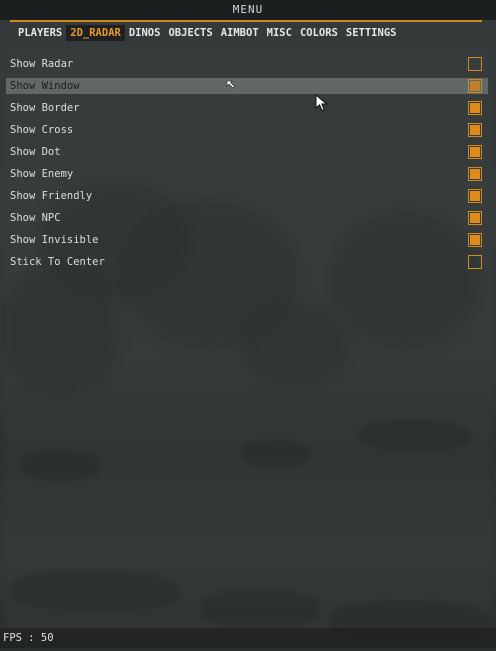  Describe the element at coordinates (45, 108) in the screenshot. I see `option-label: Show Border` at that location.